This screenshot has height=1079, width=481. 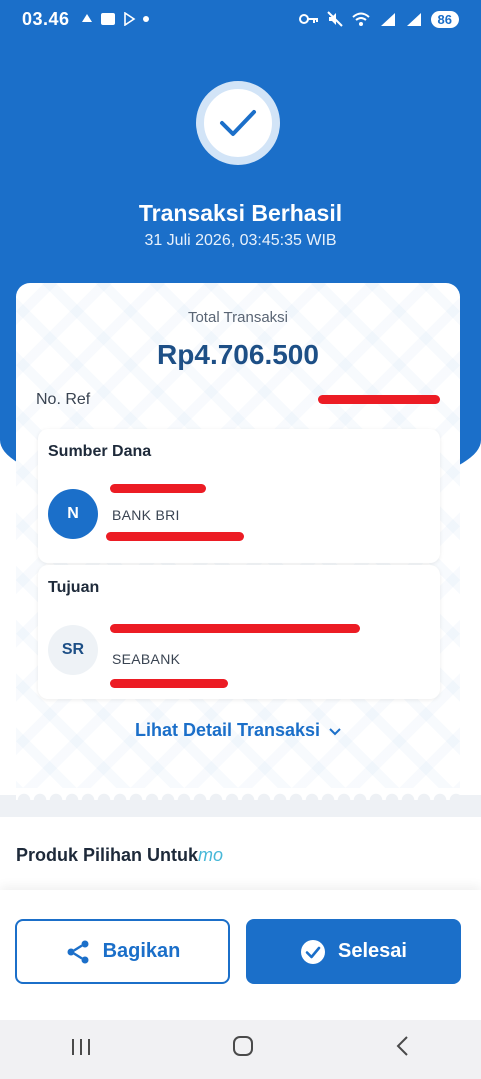 I want to click on done-button: Selesai, so click(x=353, y=951).